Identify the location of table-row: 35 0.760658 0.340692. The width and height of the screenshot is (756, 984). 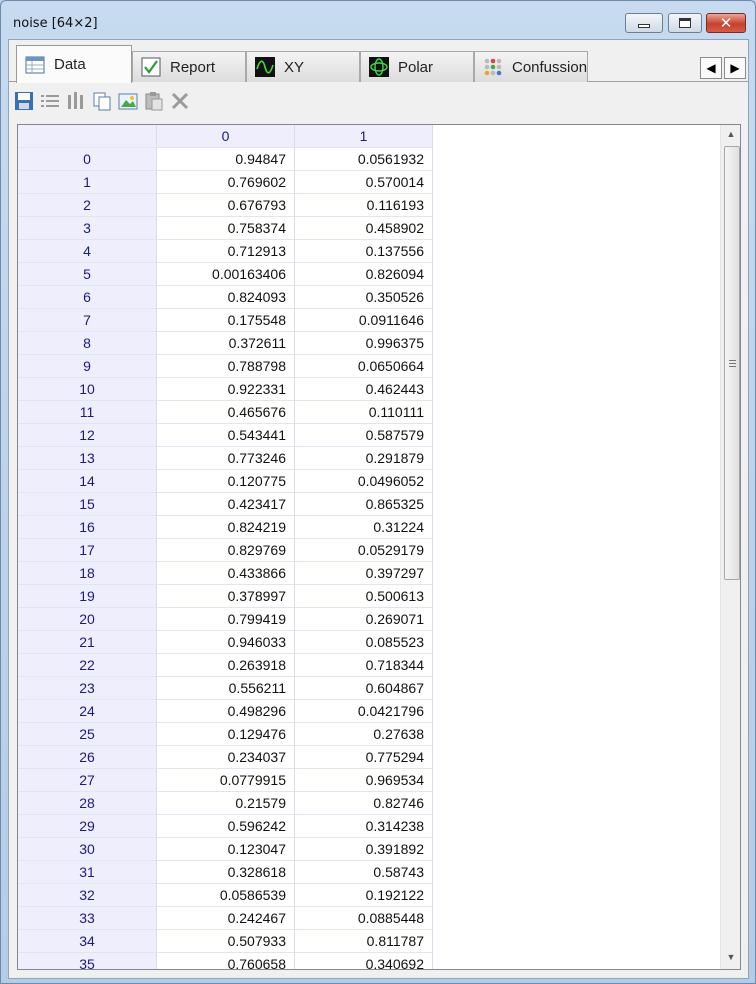
(225, 961).